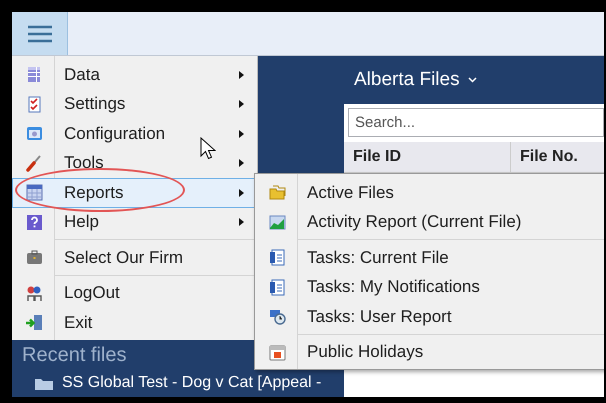  I want to click on menu-item: Tasks: My Notifications, so click(429, 287).